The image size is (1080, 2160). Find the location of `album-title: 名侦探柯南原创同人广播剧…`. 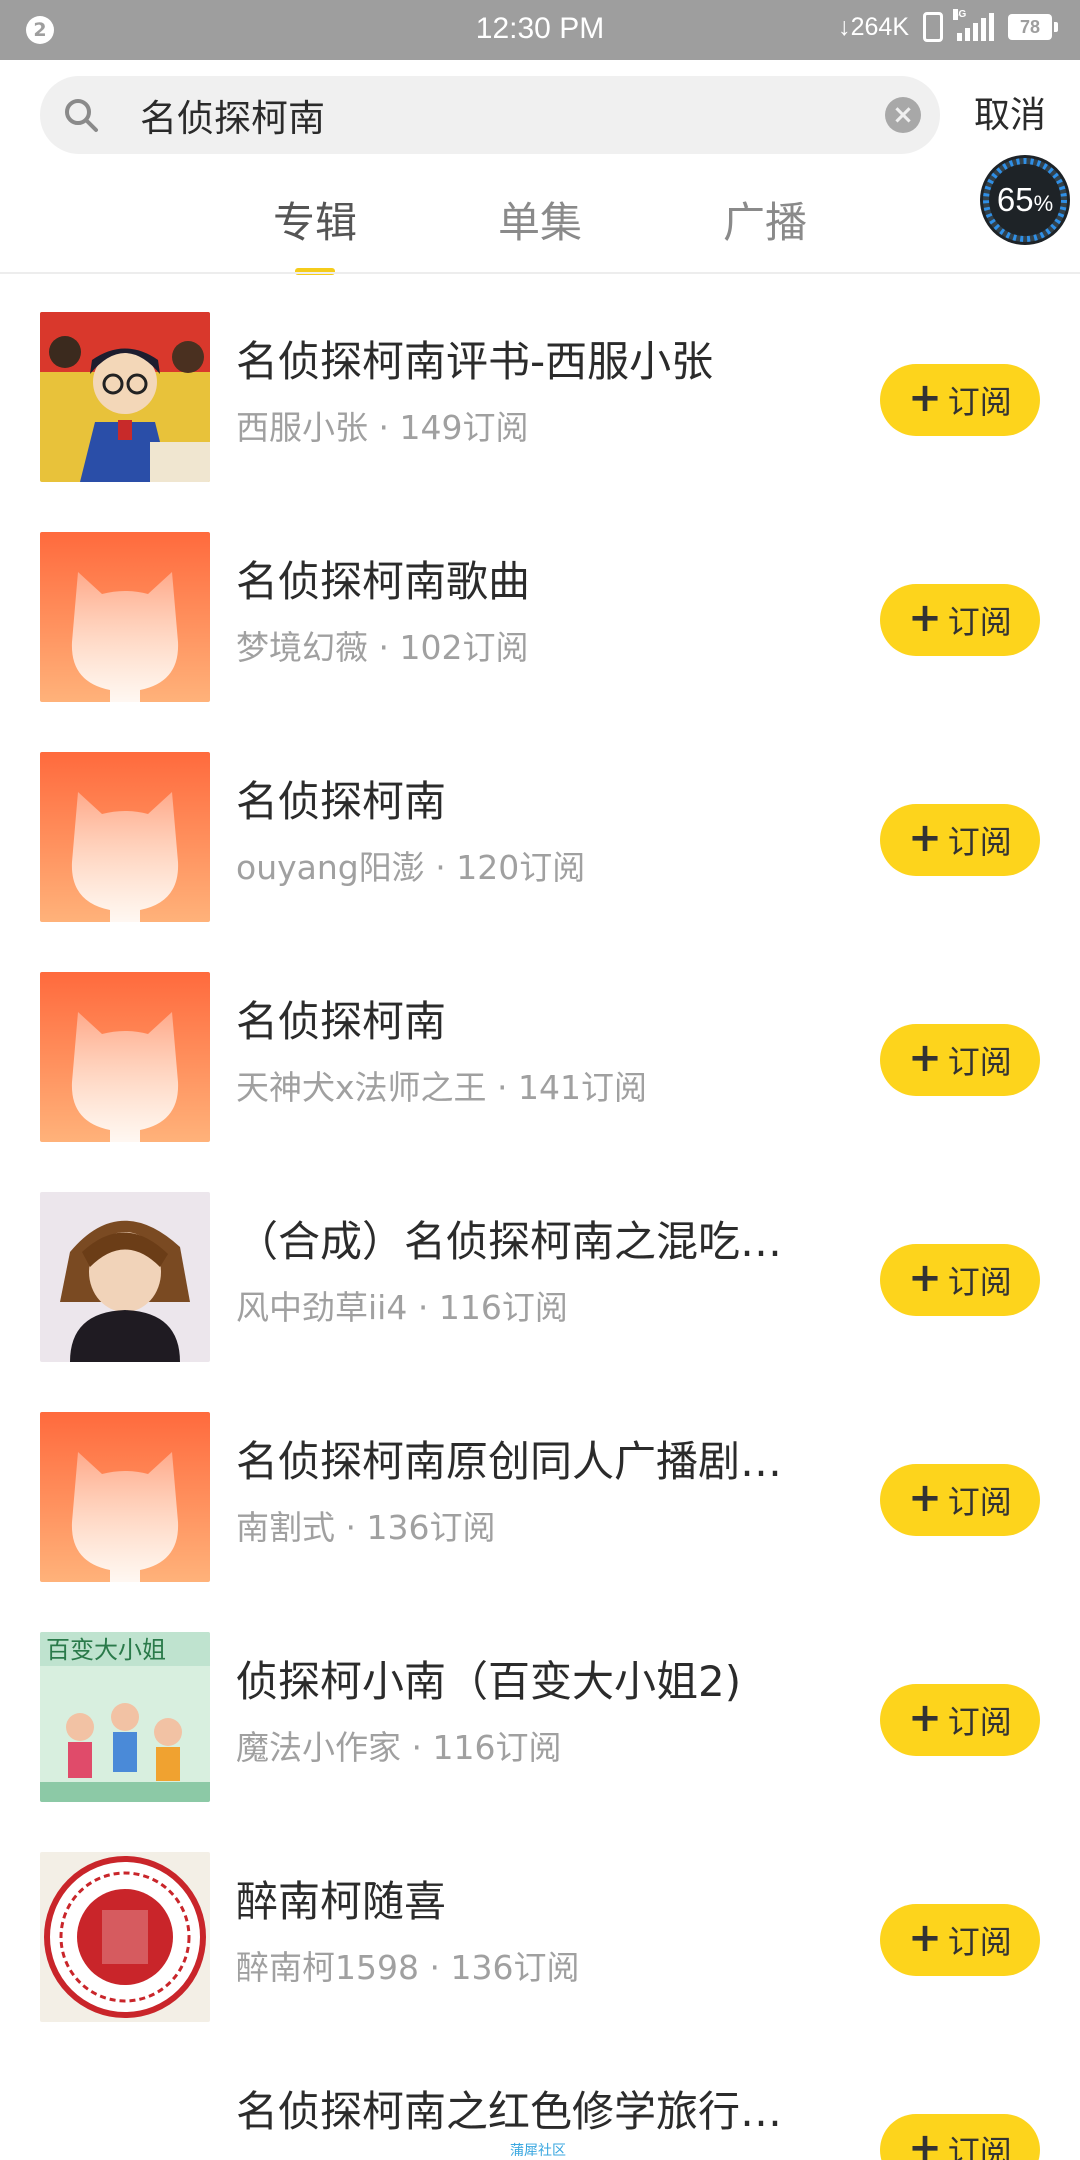

album-title: 名侦探柯南原创同人广播剧… is located at coordinates (526, 1462).